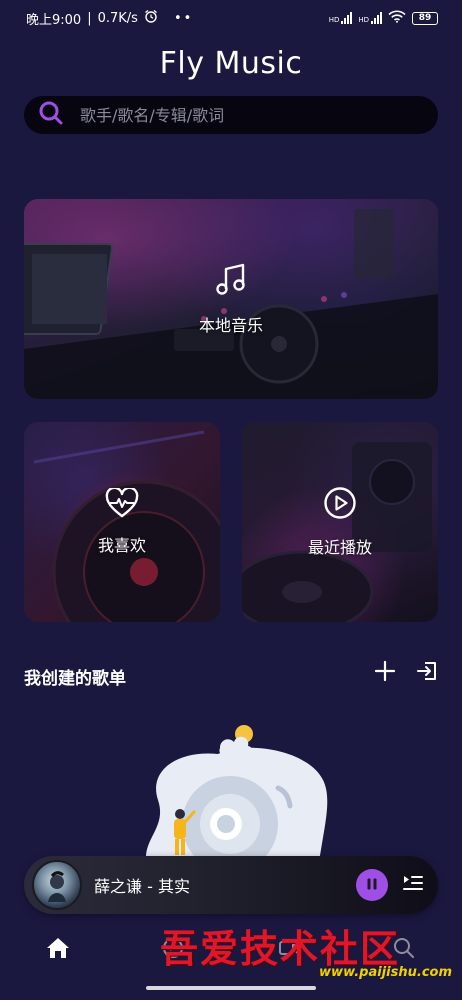 The height and width of the screenshot is (1000, 462). What do you see at coordinates (340, 505) in the screenshot?
I see `play-circle-icon` at bounding box center [340, 505].